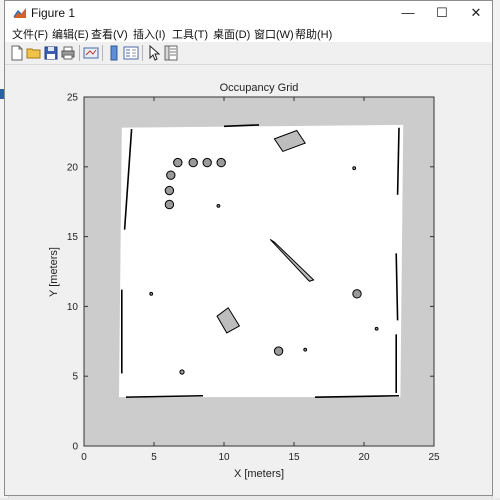 The image size is (500, 500). What do you see at coordinates (171, 53) in the screenshot?
I see `property-editor-icon` at bounding box center [171, 53].